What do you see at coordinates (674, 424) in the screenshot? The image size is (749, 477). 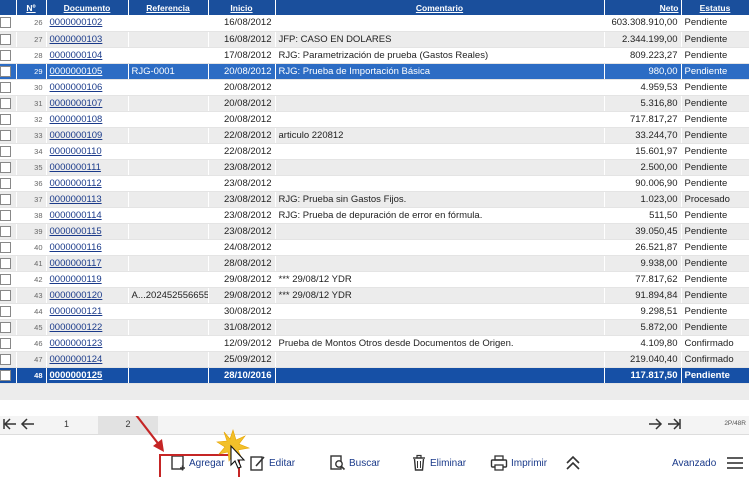 I see `last-page-icon` at bounding box center [674, 424].